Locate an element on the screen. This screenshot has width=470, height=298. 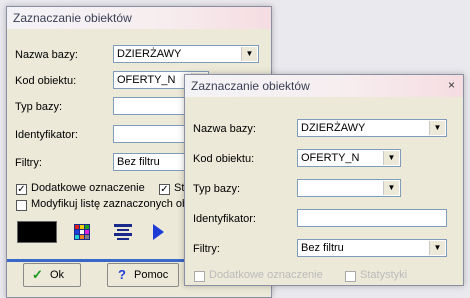
front-nazwa-bazy-value: DZIERŻAWY is located at coordinates (333, 128).